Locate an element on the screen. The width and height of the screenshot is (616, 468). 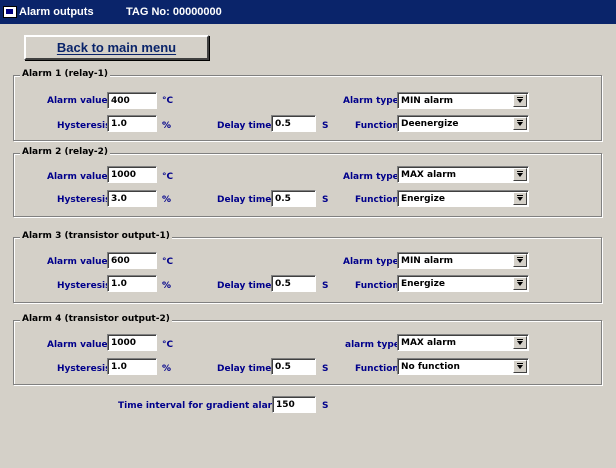
alarm-2-hysteresis-label: Hysteresis is located at coordinates (84, 200).